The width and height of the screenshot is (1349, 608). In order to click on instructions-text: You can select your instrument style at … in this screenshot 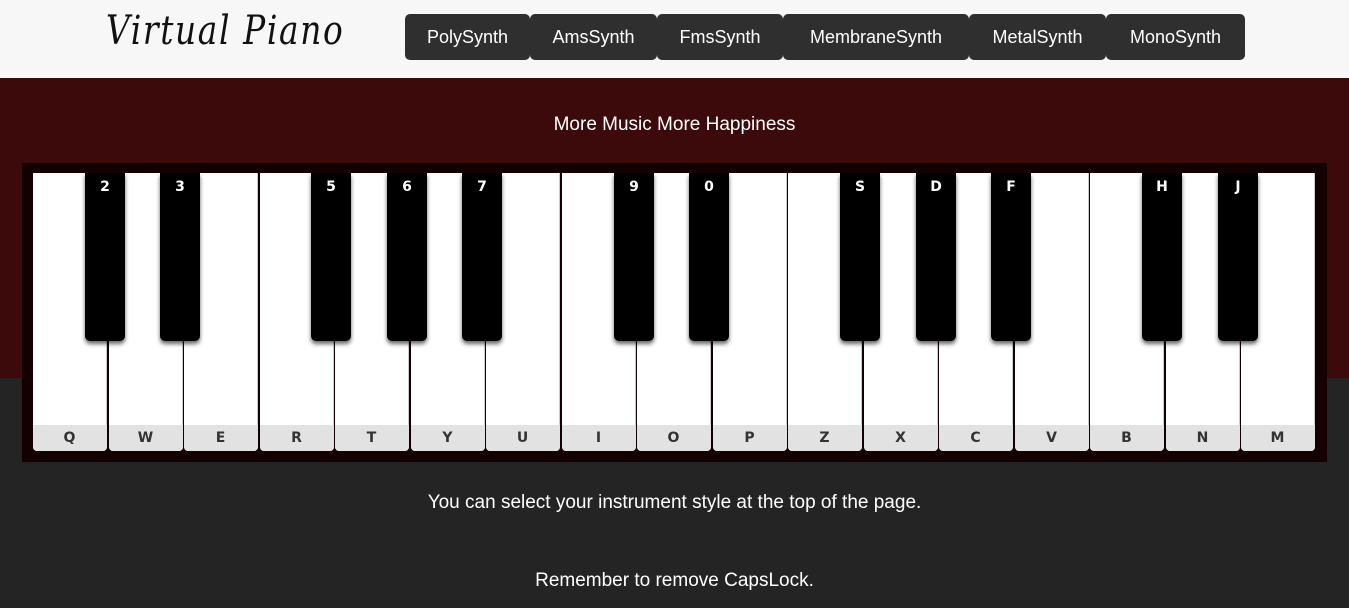, I will do `click(674, 502)`.